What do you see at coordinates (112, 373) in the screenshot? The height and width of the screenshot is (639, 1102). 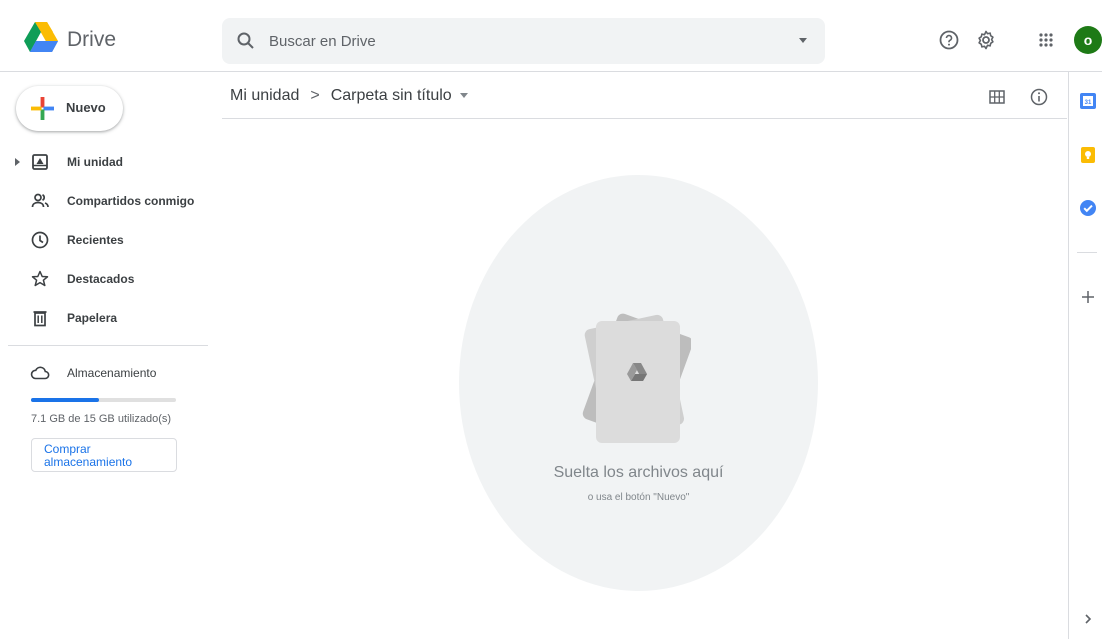 I see `sidebar-item-label: Almacenamiento` at bounding box center [112, 373].